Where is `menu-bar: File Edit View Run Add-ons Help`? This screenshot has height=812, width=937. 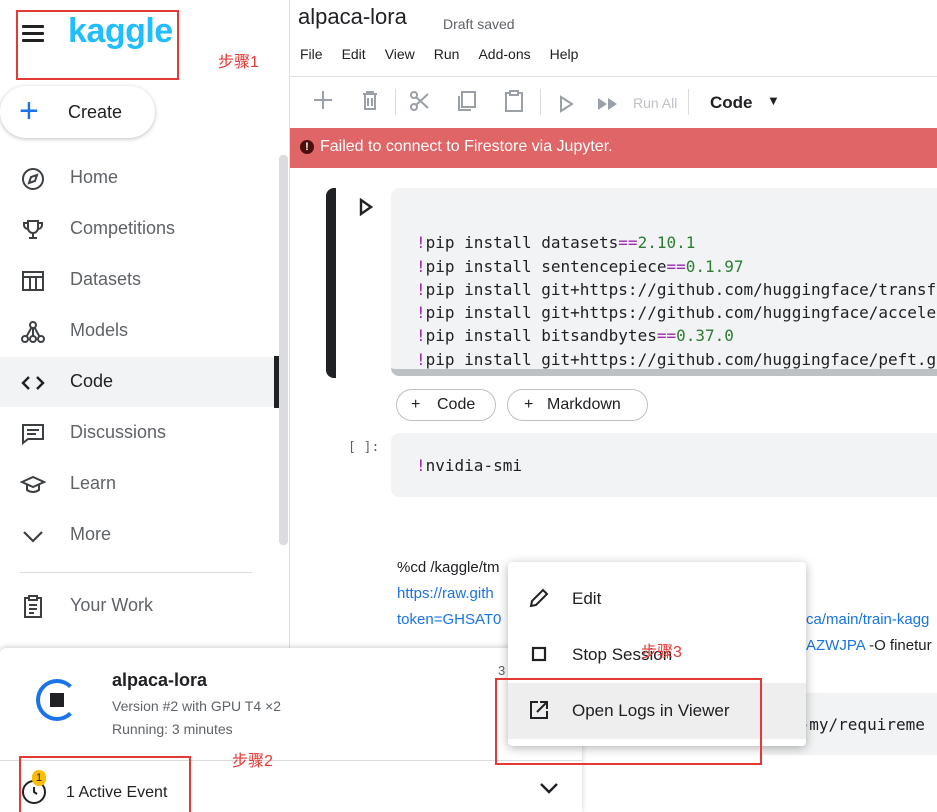
menu-bar: File Edit View Run Add-ons Help is located at coordinates (448, 54).